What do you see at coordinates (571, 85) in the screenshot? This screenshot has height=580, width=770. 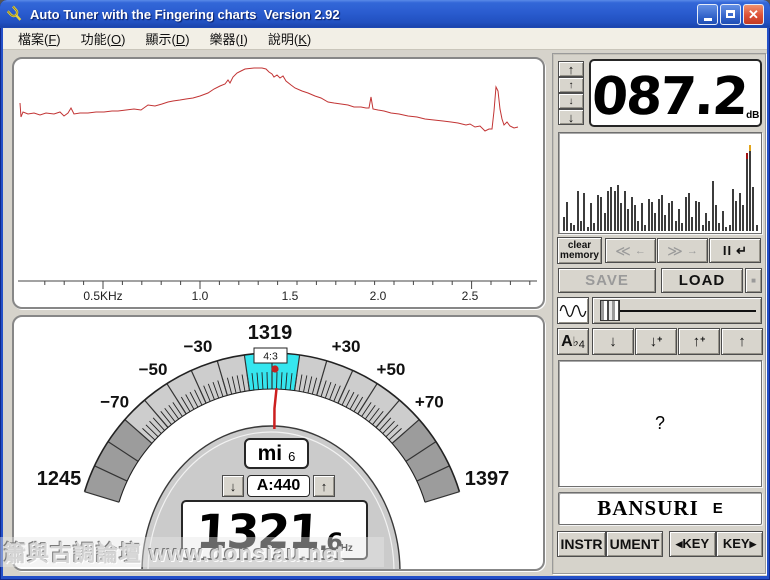 I see `level-up-button: ↑` at bounding box center [571, 85].